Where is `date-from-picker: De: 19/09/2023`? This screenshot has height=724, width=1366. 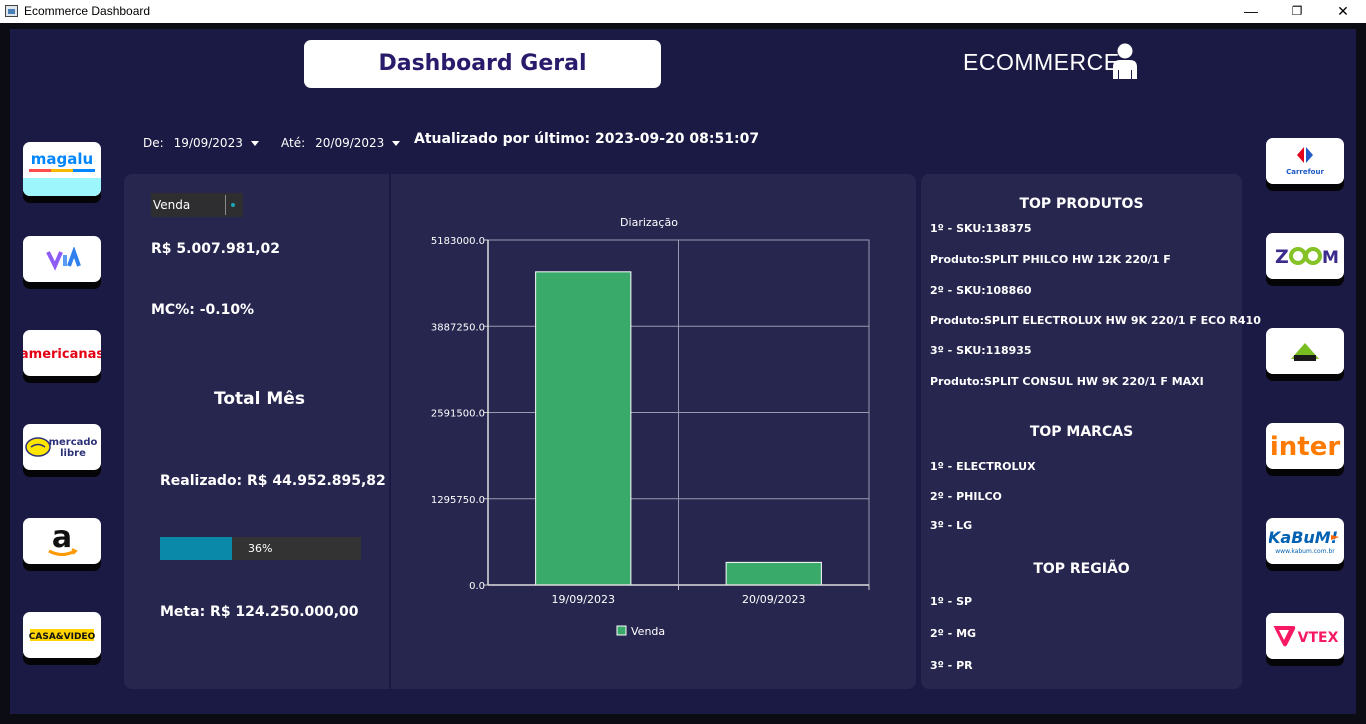
date-from-picker: De: 19/09/2023 is located at coordinates (201, 143).